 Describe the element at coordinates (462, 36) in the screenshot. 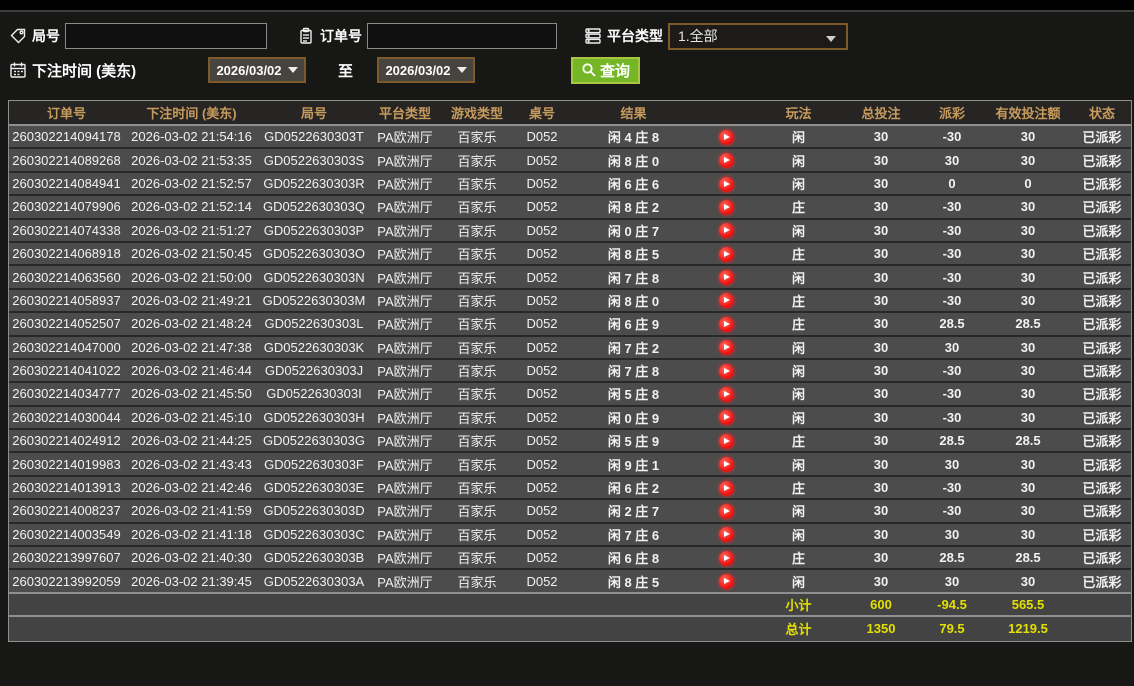

I see `order-id-input` at that location.